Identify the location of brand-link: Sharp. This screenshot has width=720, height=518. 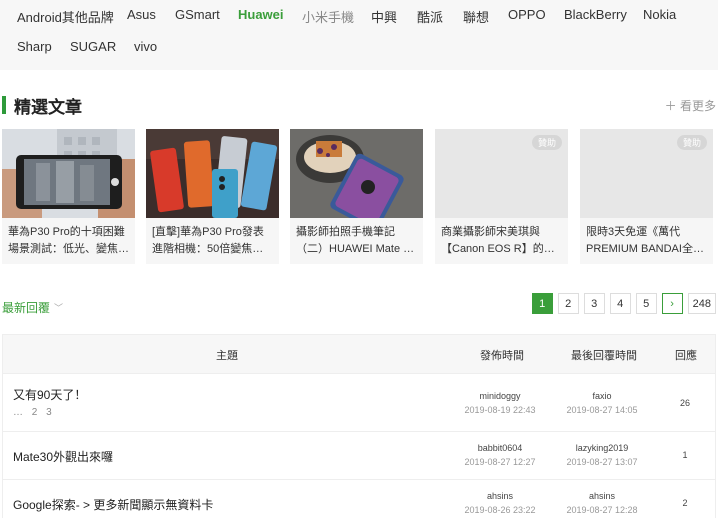
(34, 46).